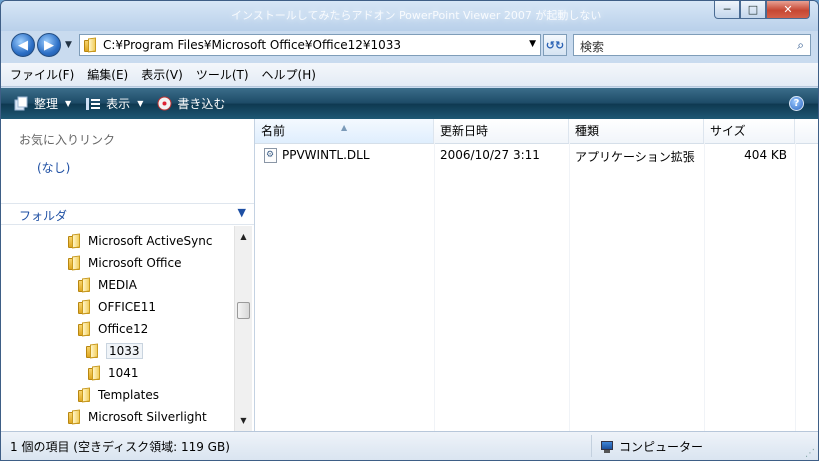 Image resolution: width=819 pixels, height=461 pixels. I want to click on organize-label: 整理, so click(46, 104).